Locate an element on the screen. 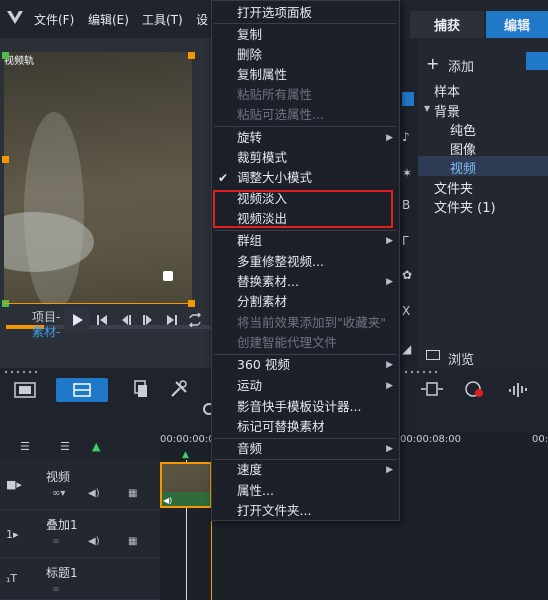 The image size is (548, 600). track-video: ■▸ 视频 ∞▾ ◀) ▦ is located at coordinates (80, 485).